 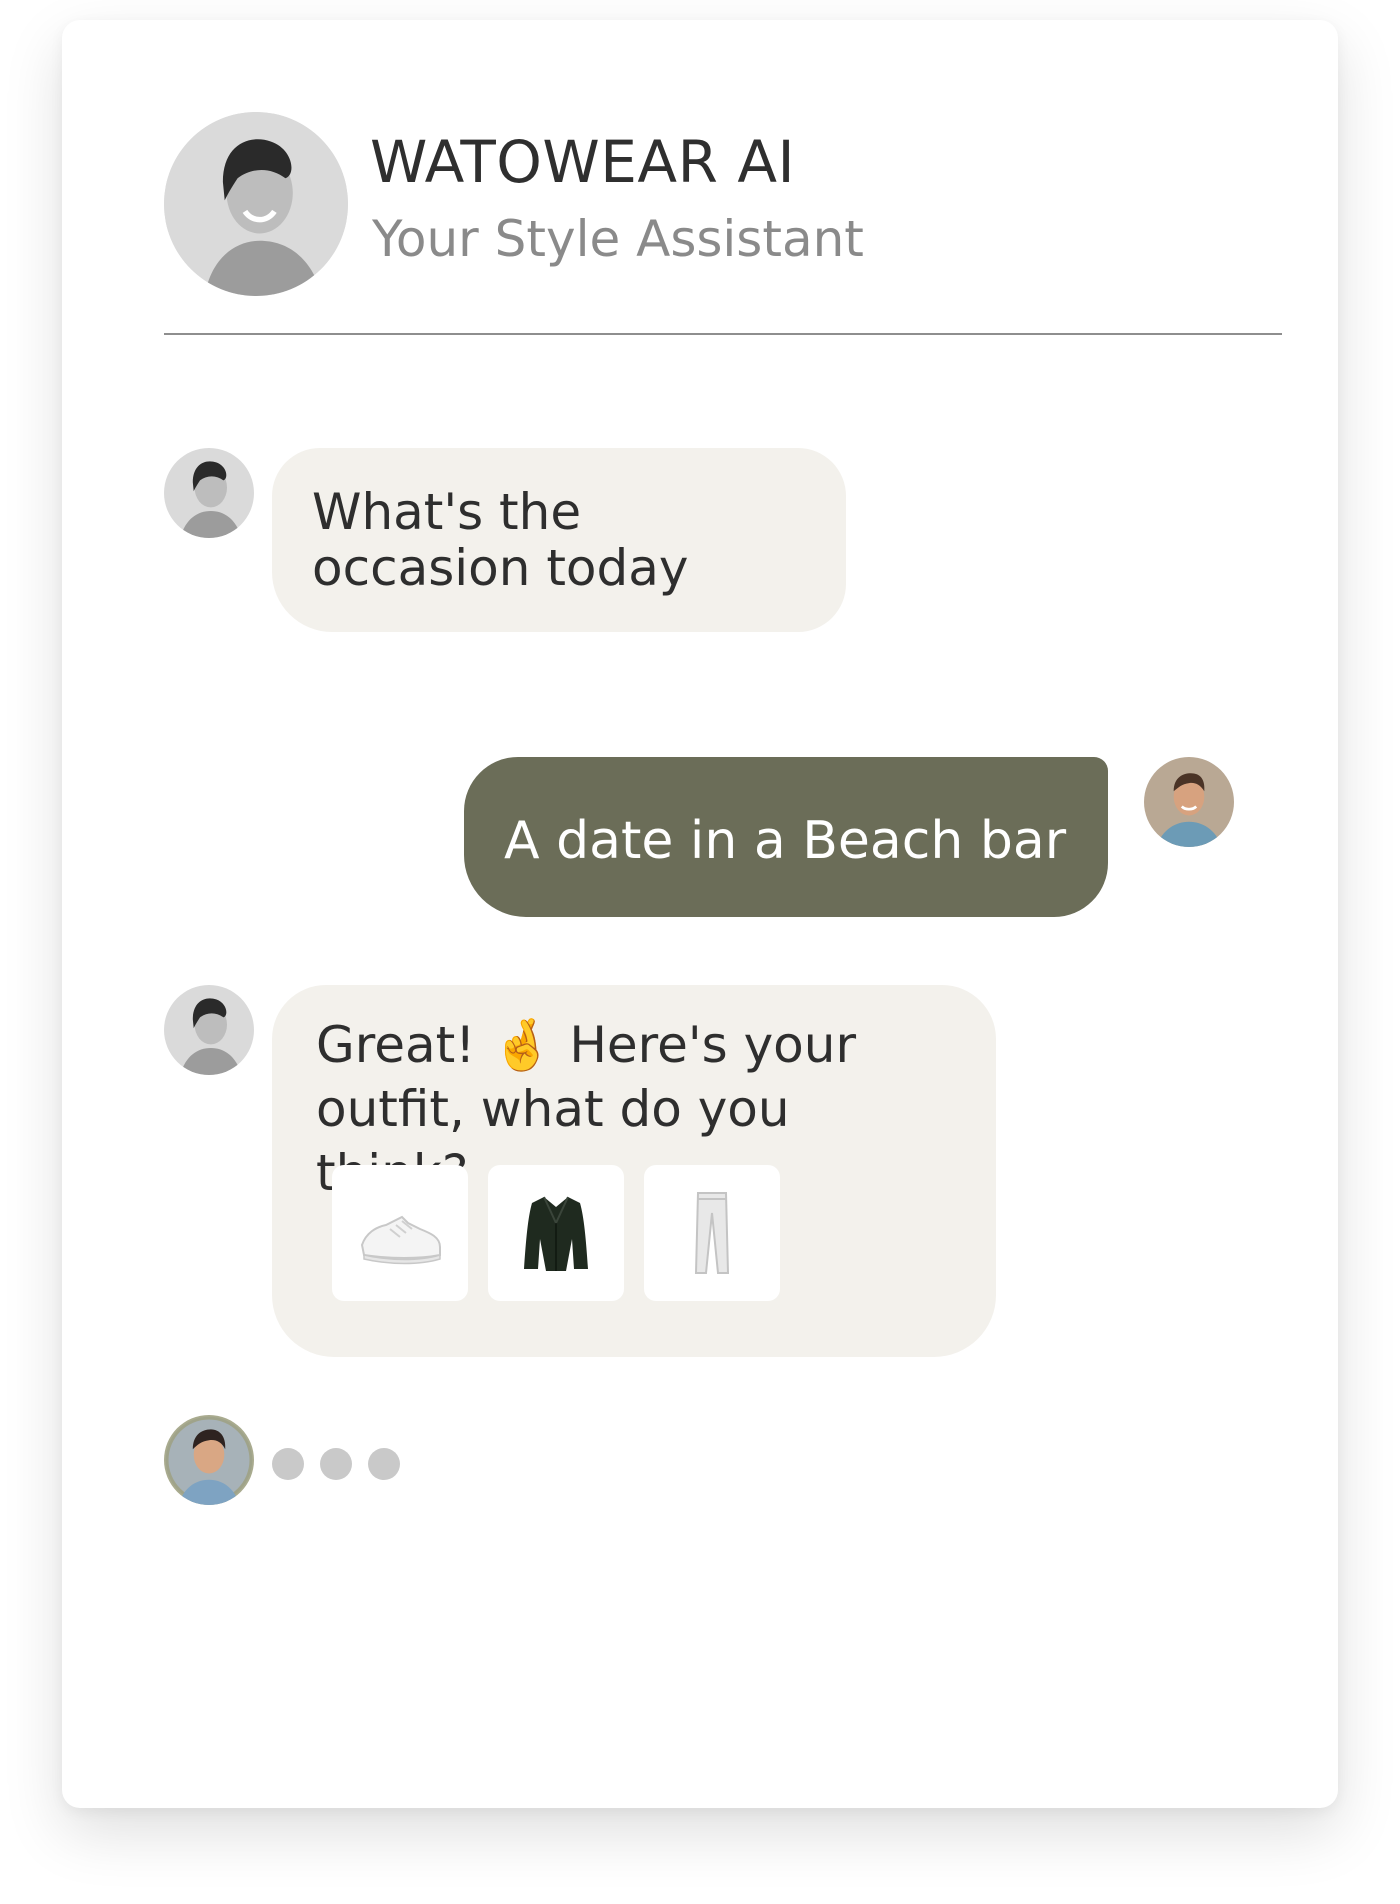 I want to click on user-avatar-typing, so click(x=209, y=1460).